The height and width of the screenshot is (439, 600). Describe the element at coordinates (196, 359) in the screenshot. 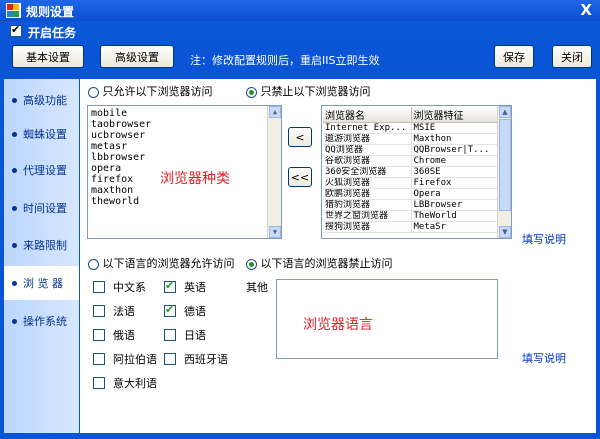

I see `language-option-spanish: 西班牙语` at that location.